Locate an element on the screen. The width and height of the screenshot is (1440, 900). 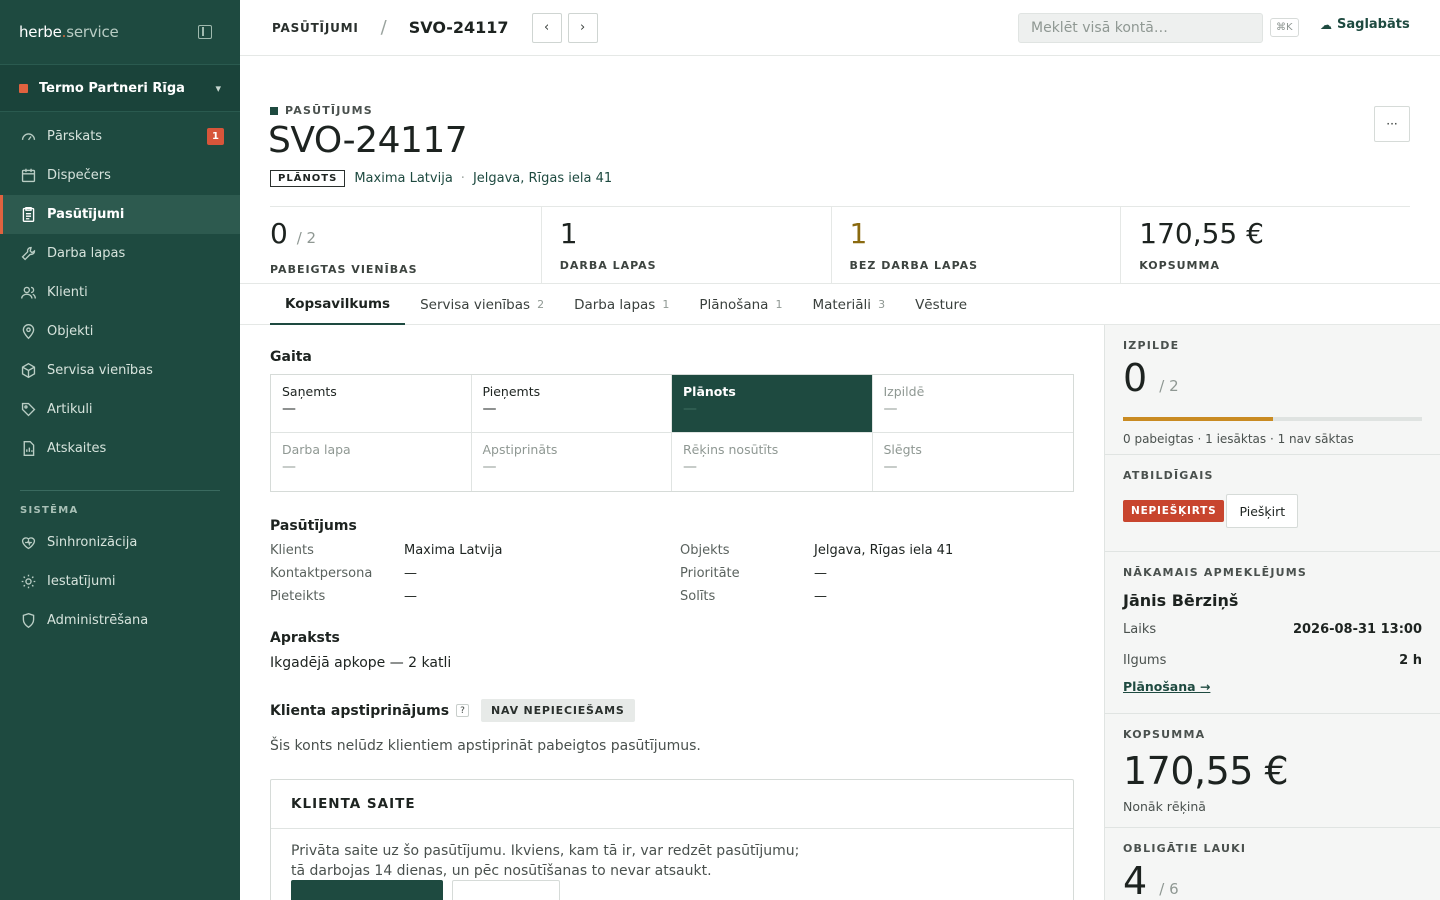
sidebar-item-overview: Pārskats 1 is located at coordinates (120, 136).